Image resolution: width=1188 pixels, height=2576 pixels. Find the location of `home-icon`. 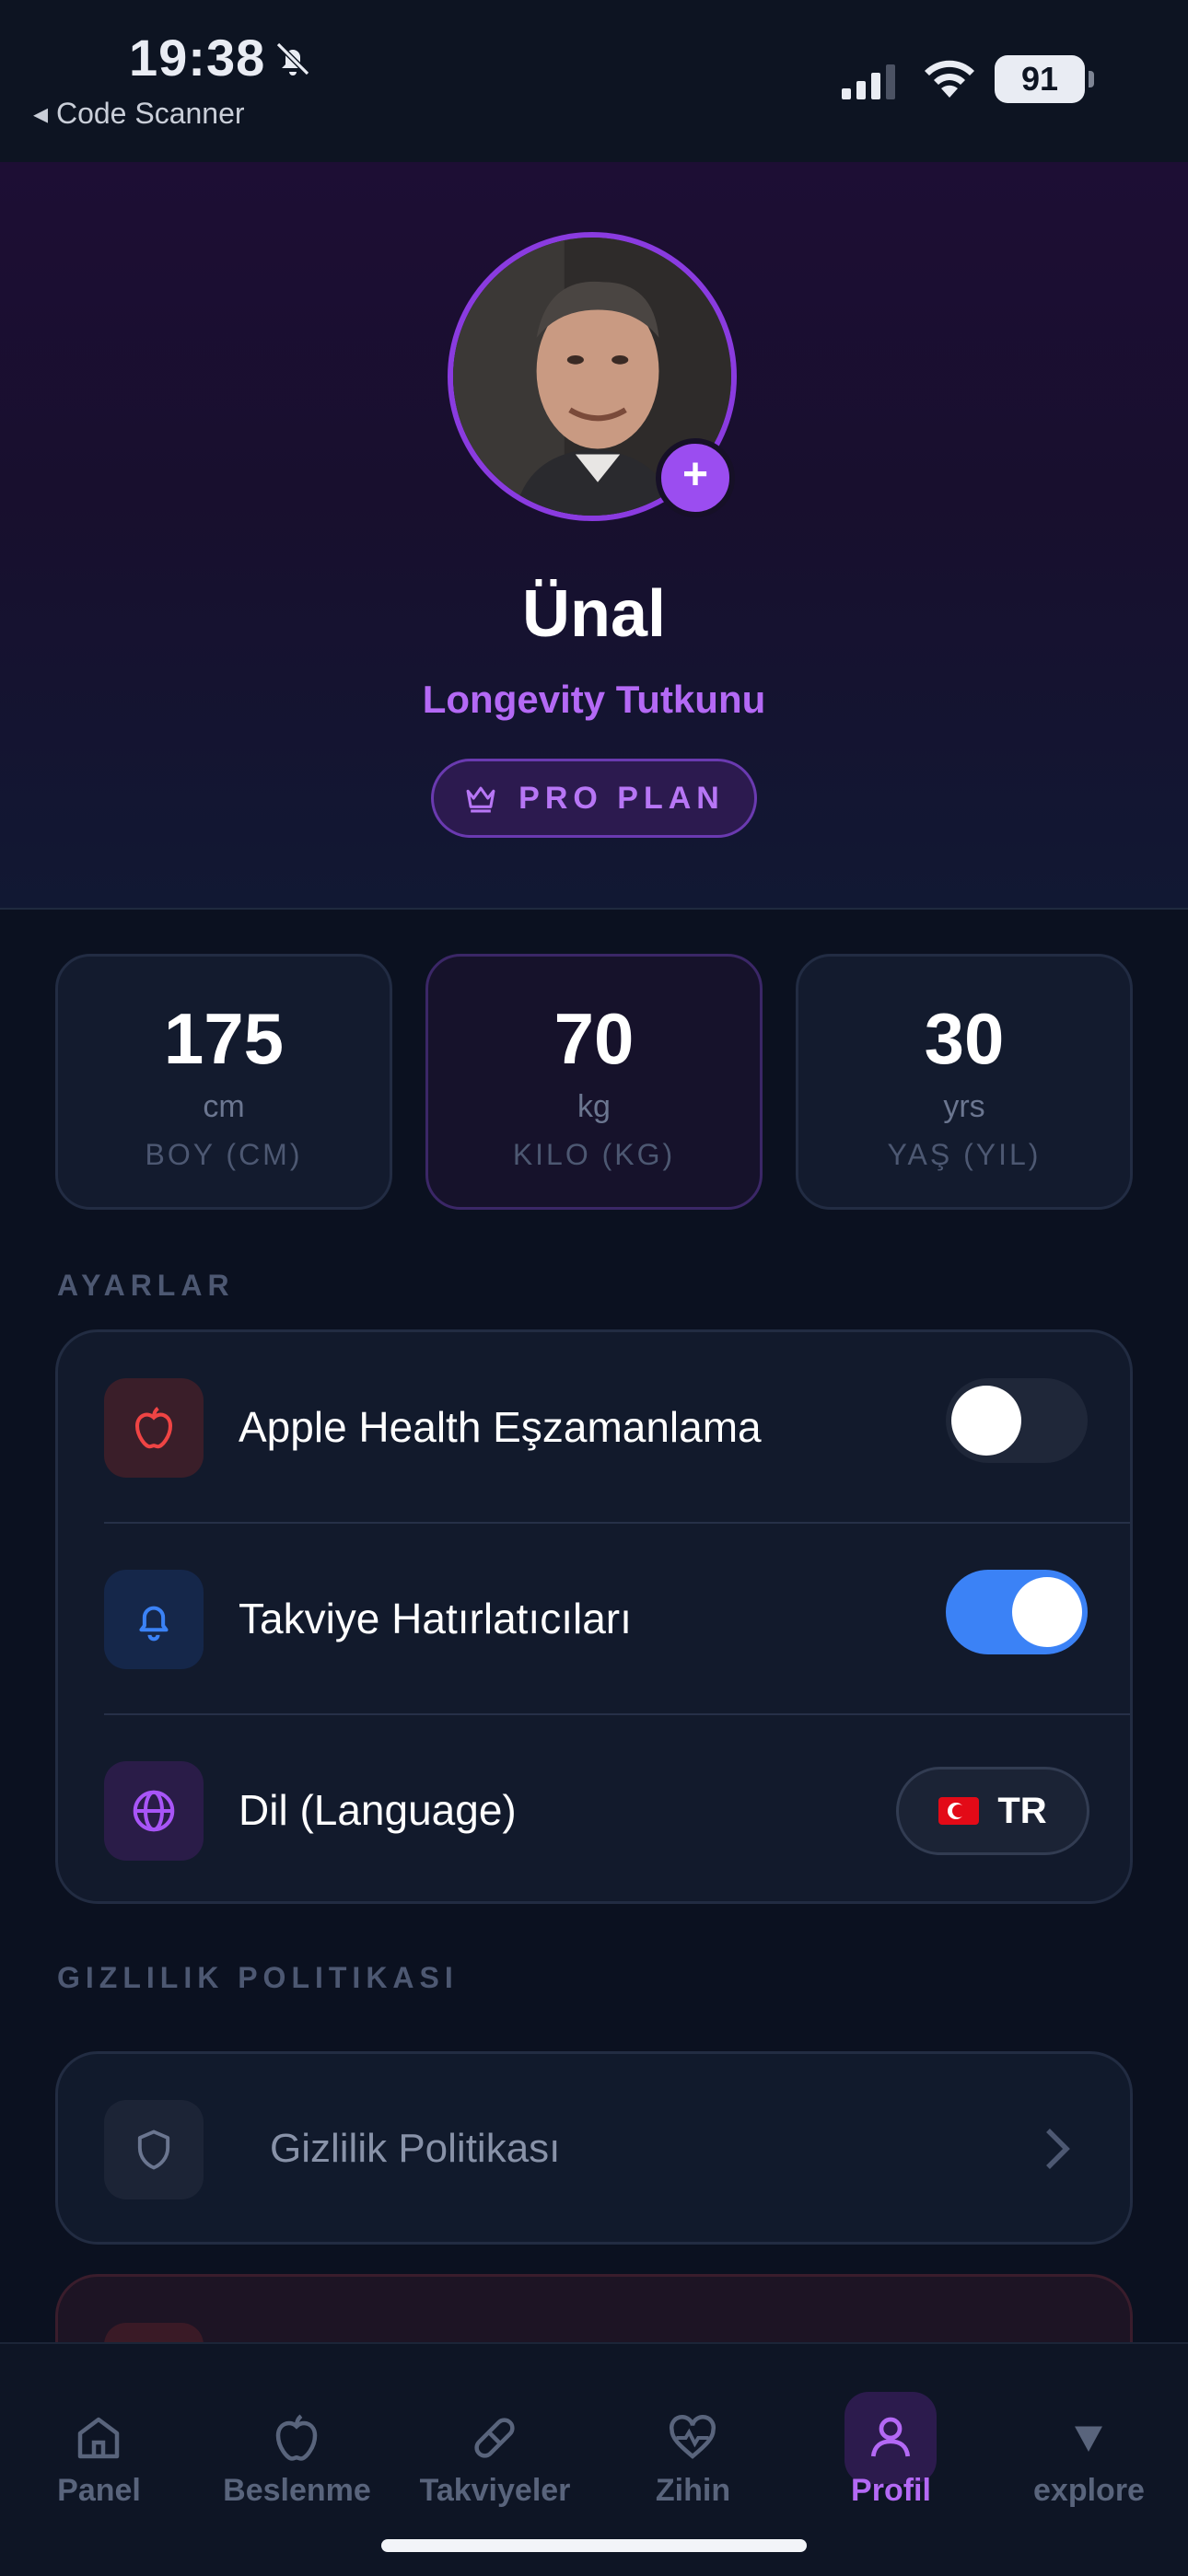

home-icon is located at coordinates (98, 2438).